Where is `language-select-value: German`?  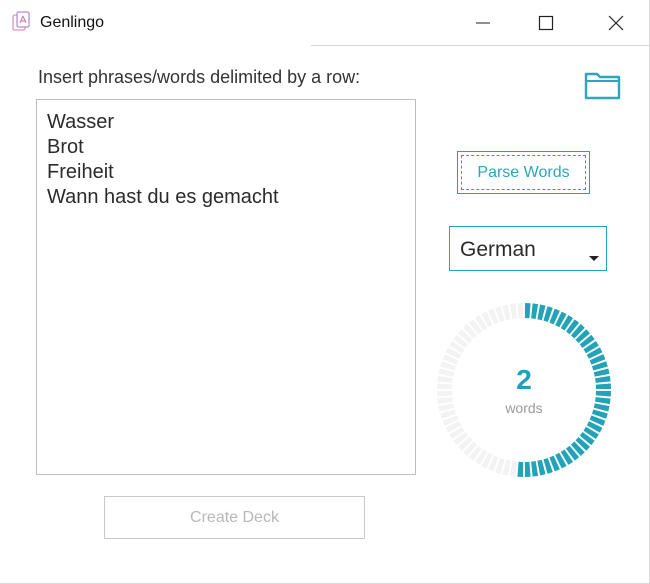
language-select-value: German is located at coordinates (498, 249).